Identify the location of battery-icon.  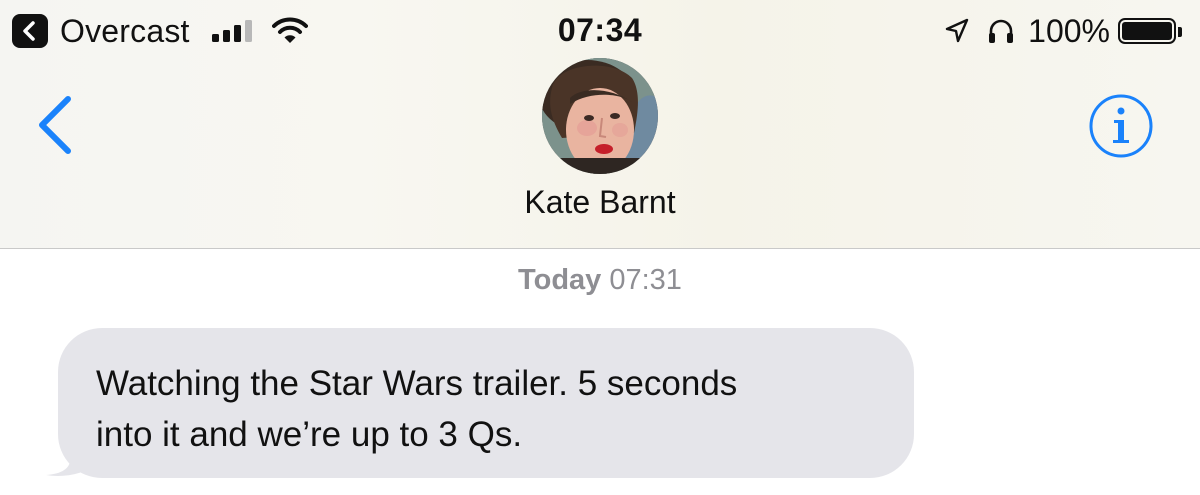
(1150, 31).